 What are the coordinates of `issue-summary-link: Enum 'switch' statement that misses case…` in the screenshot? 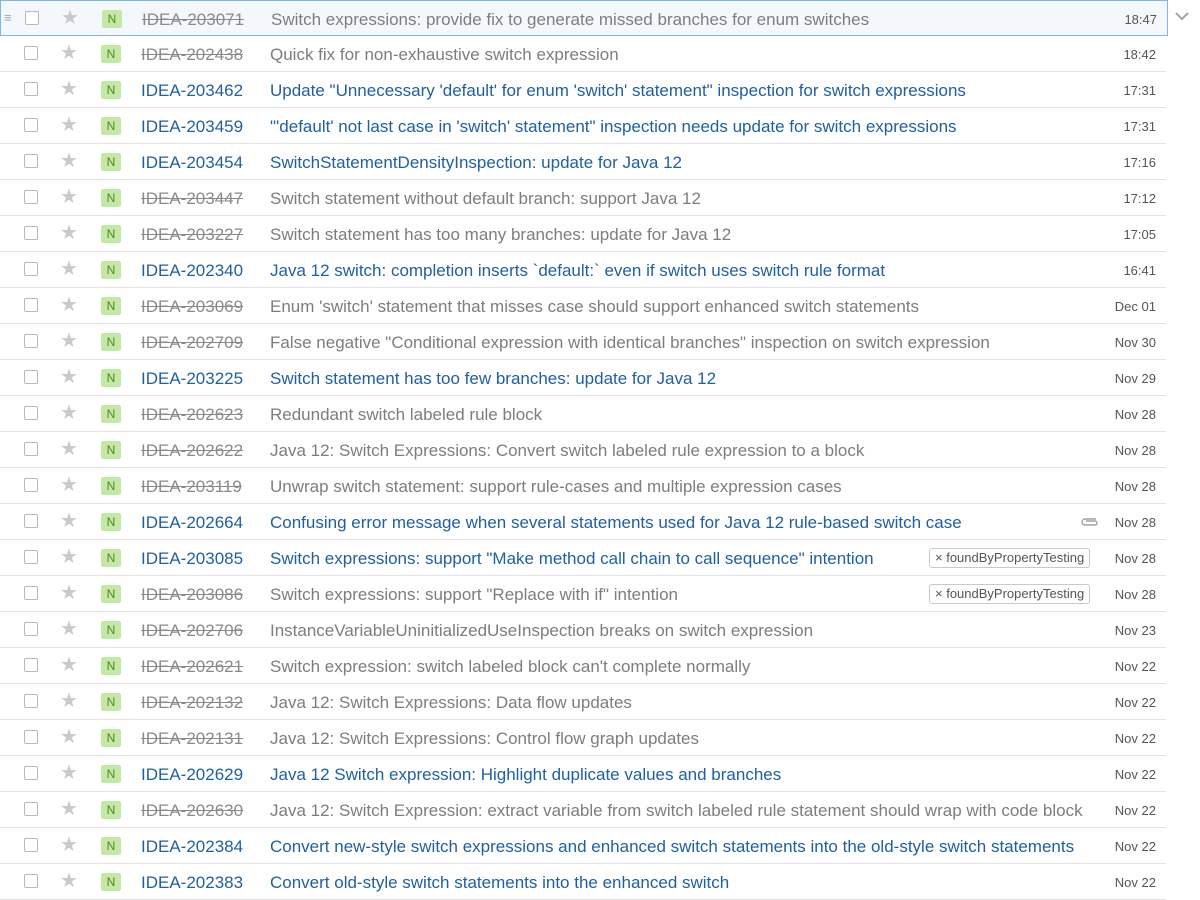 It's located at (594, 307).